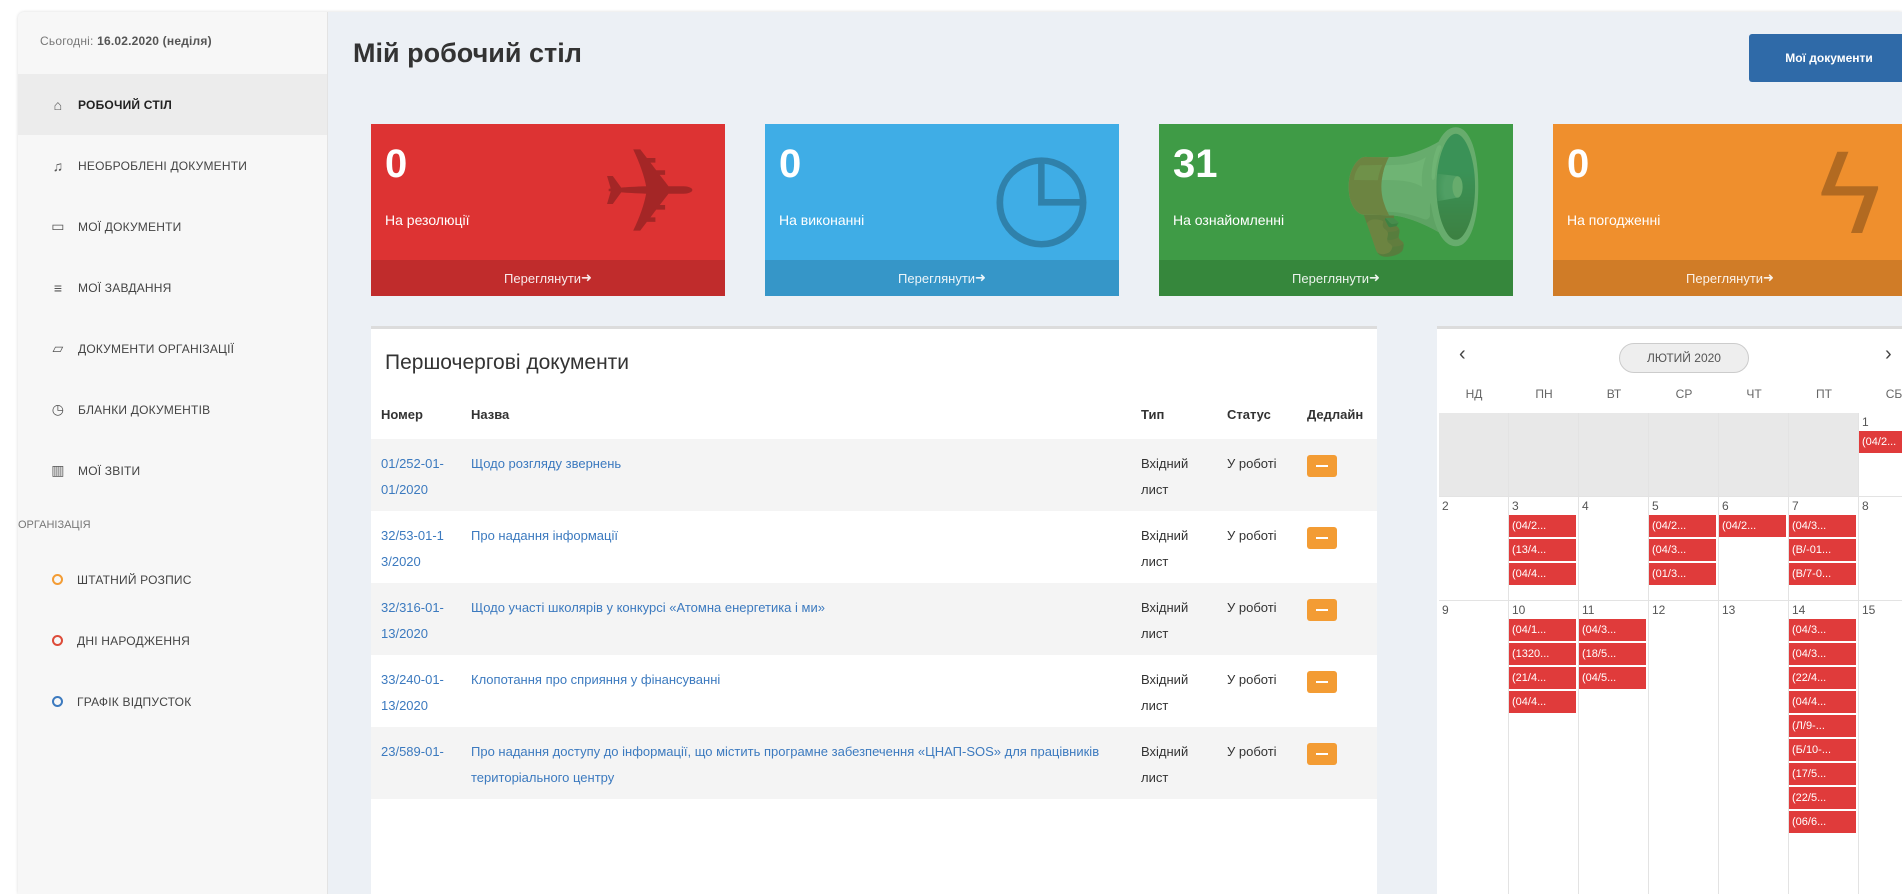 The height and width of the screenshot is (894, 1902). Describe the element at coordinates (172, 104) in the screenshot. I see `sidebar-item-0: ⌂ Робочий стіл` at that location.